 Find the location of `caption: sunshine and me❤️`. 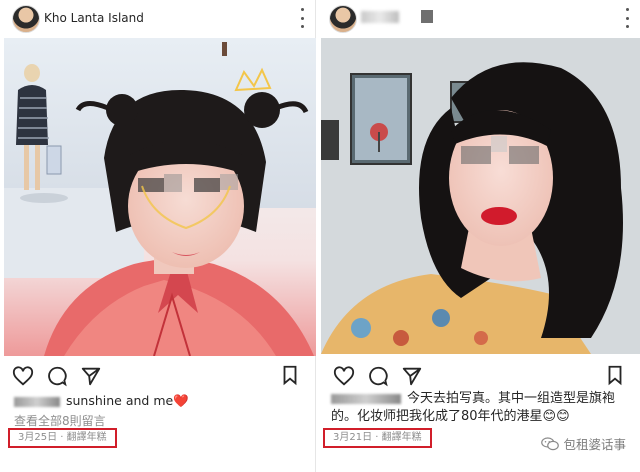

caption: sunshine and me❤️ is located at coordinates (101, 401).